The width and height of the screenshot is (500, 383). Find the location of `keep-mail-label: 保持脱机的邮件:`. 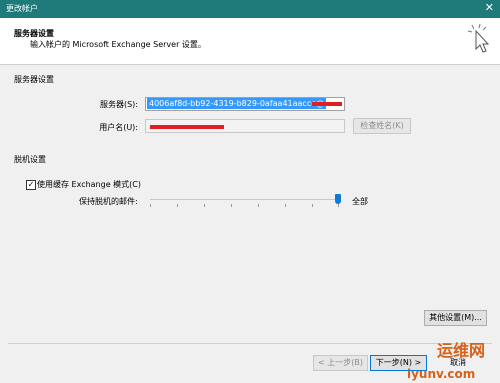

keep-mail-label: 保持脱机的邮件: is located at coordinates (108, 201).